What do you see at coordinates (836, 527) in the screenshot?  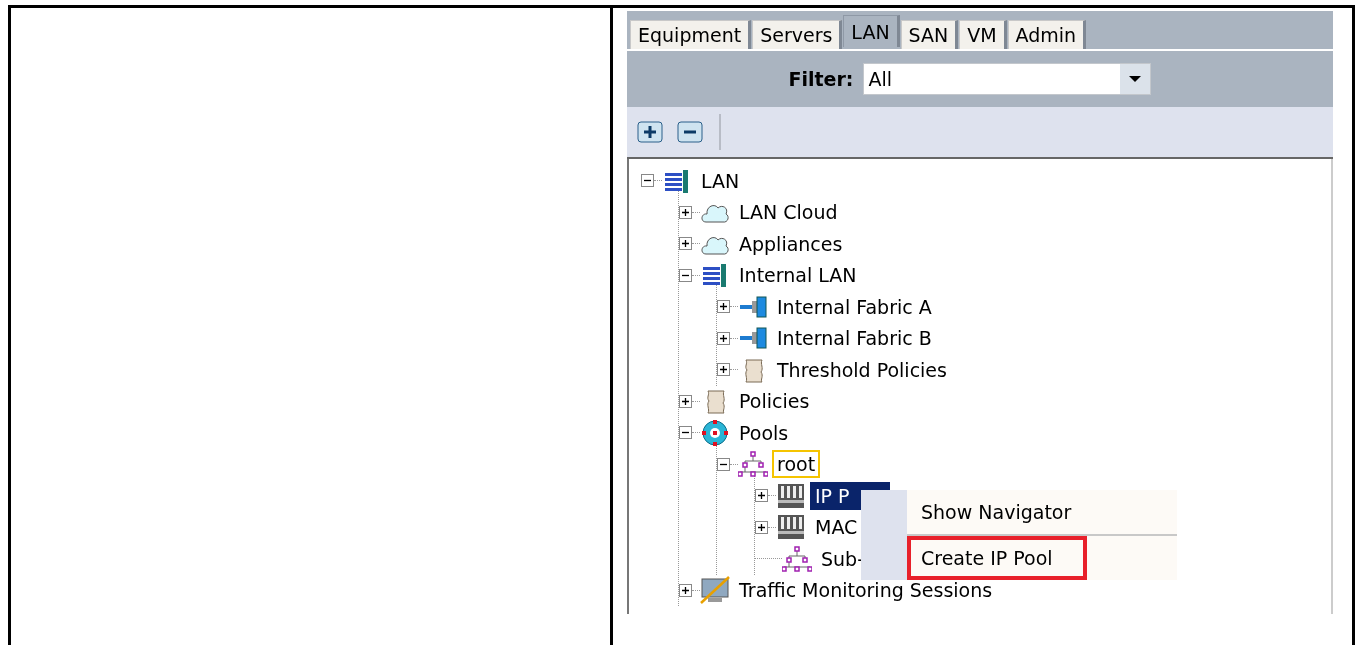 I see `tree-item: MAC` at bounding box center [836, 527].